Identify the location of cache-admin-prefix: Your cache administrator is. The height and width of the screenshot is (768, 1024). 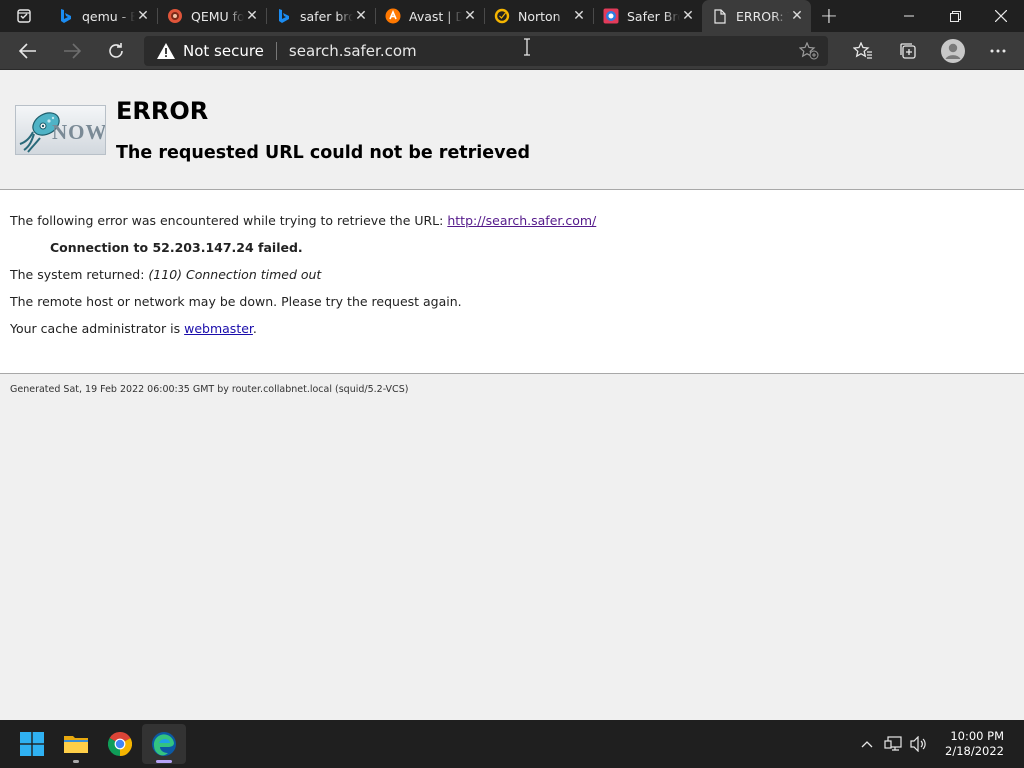
(97, 328).